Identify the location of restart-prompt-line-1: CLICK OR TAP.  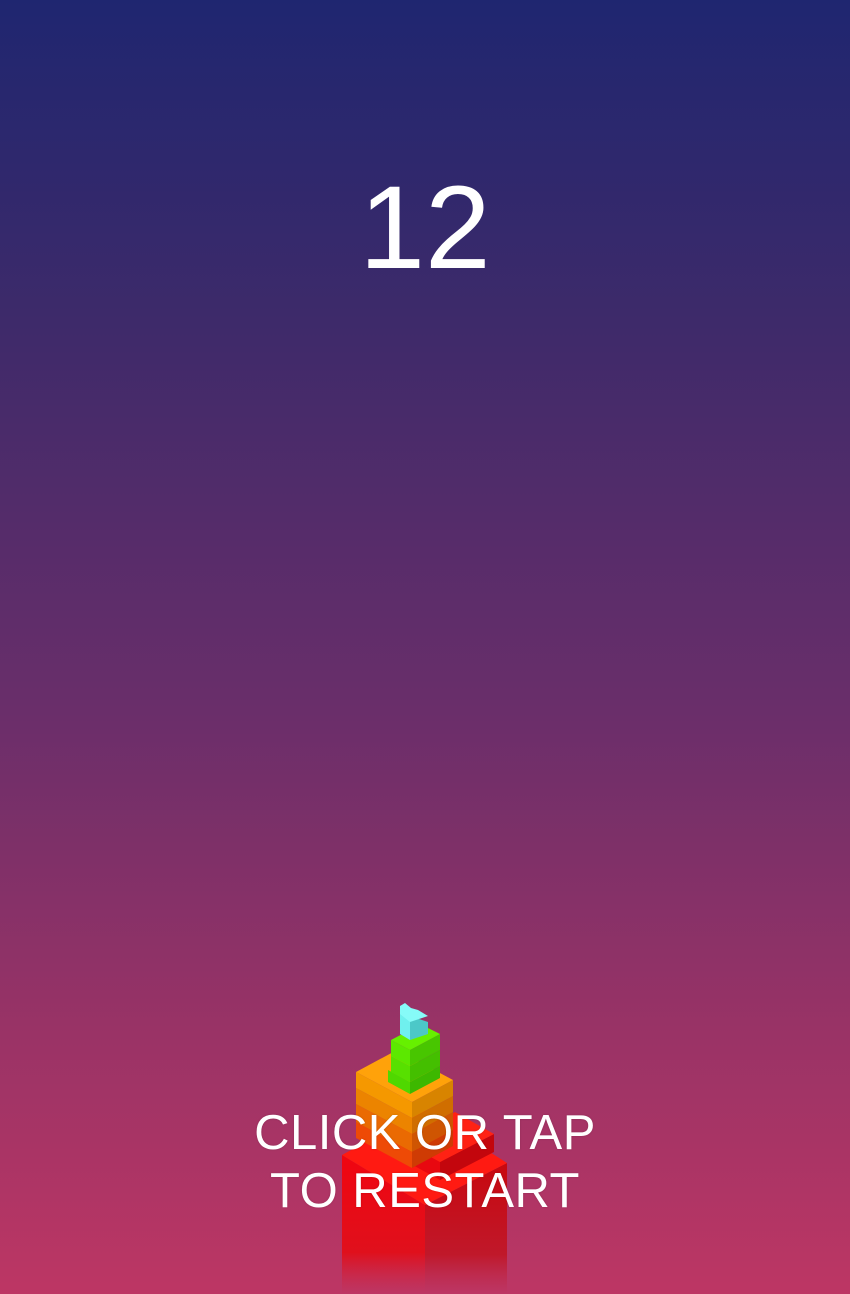
(425, 1133).